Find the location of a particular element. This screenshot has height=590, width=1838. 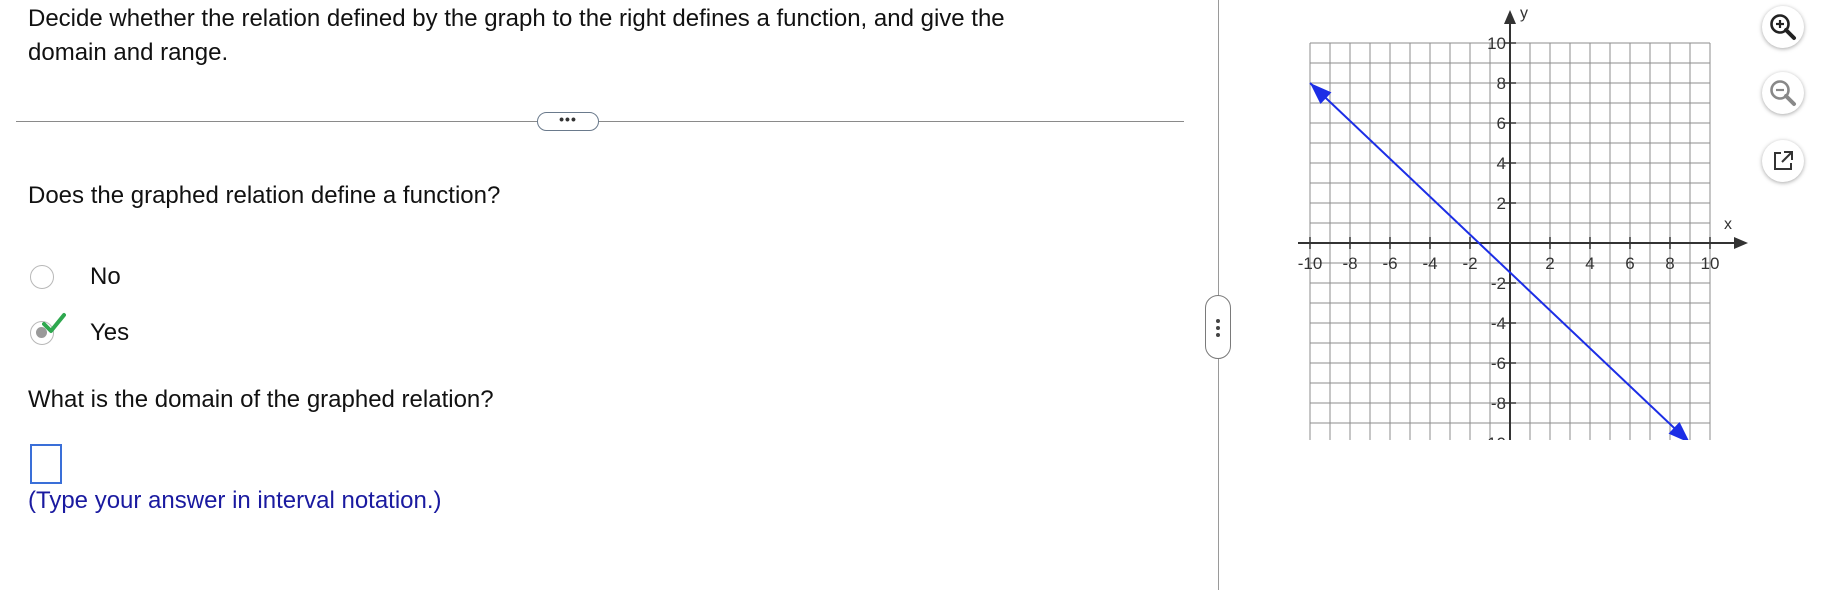

option-no-label: No is located at coordinates (105, 276).